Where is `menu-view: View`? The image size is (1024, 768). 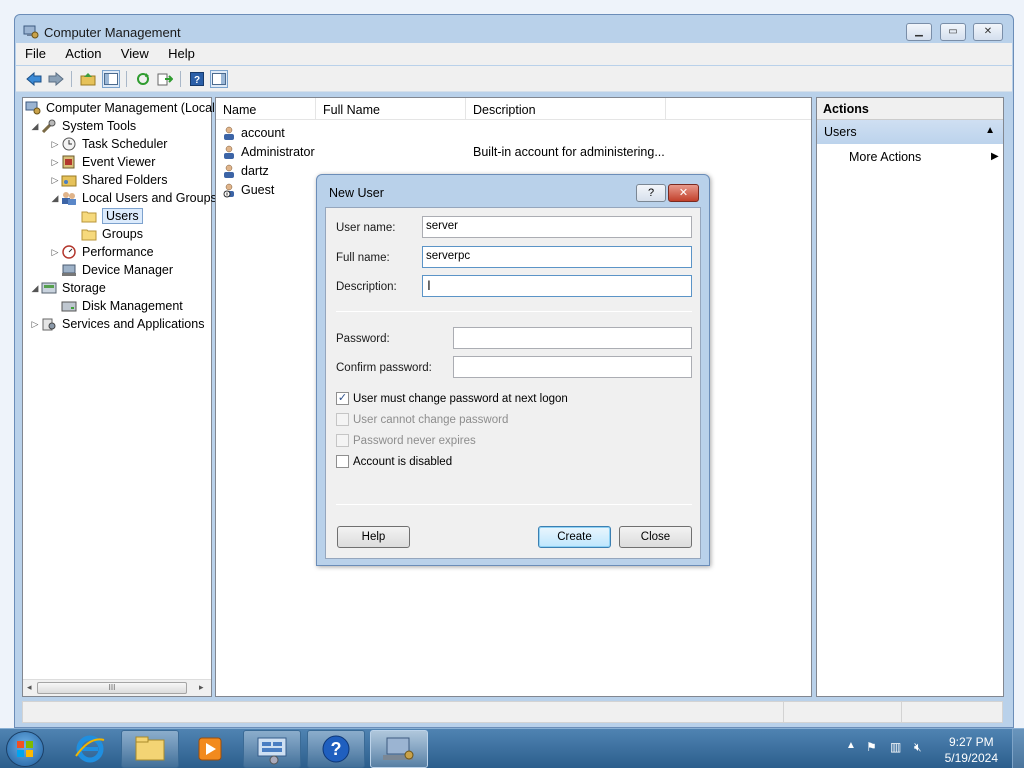
menu-view: View is located at coordinates (135, 53).